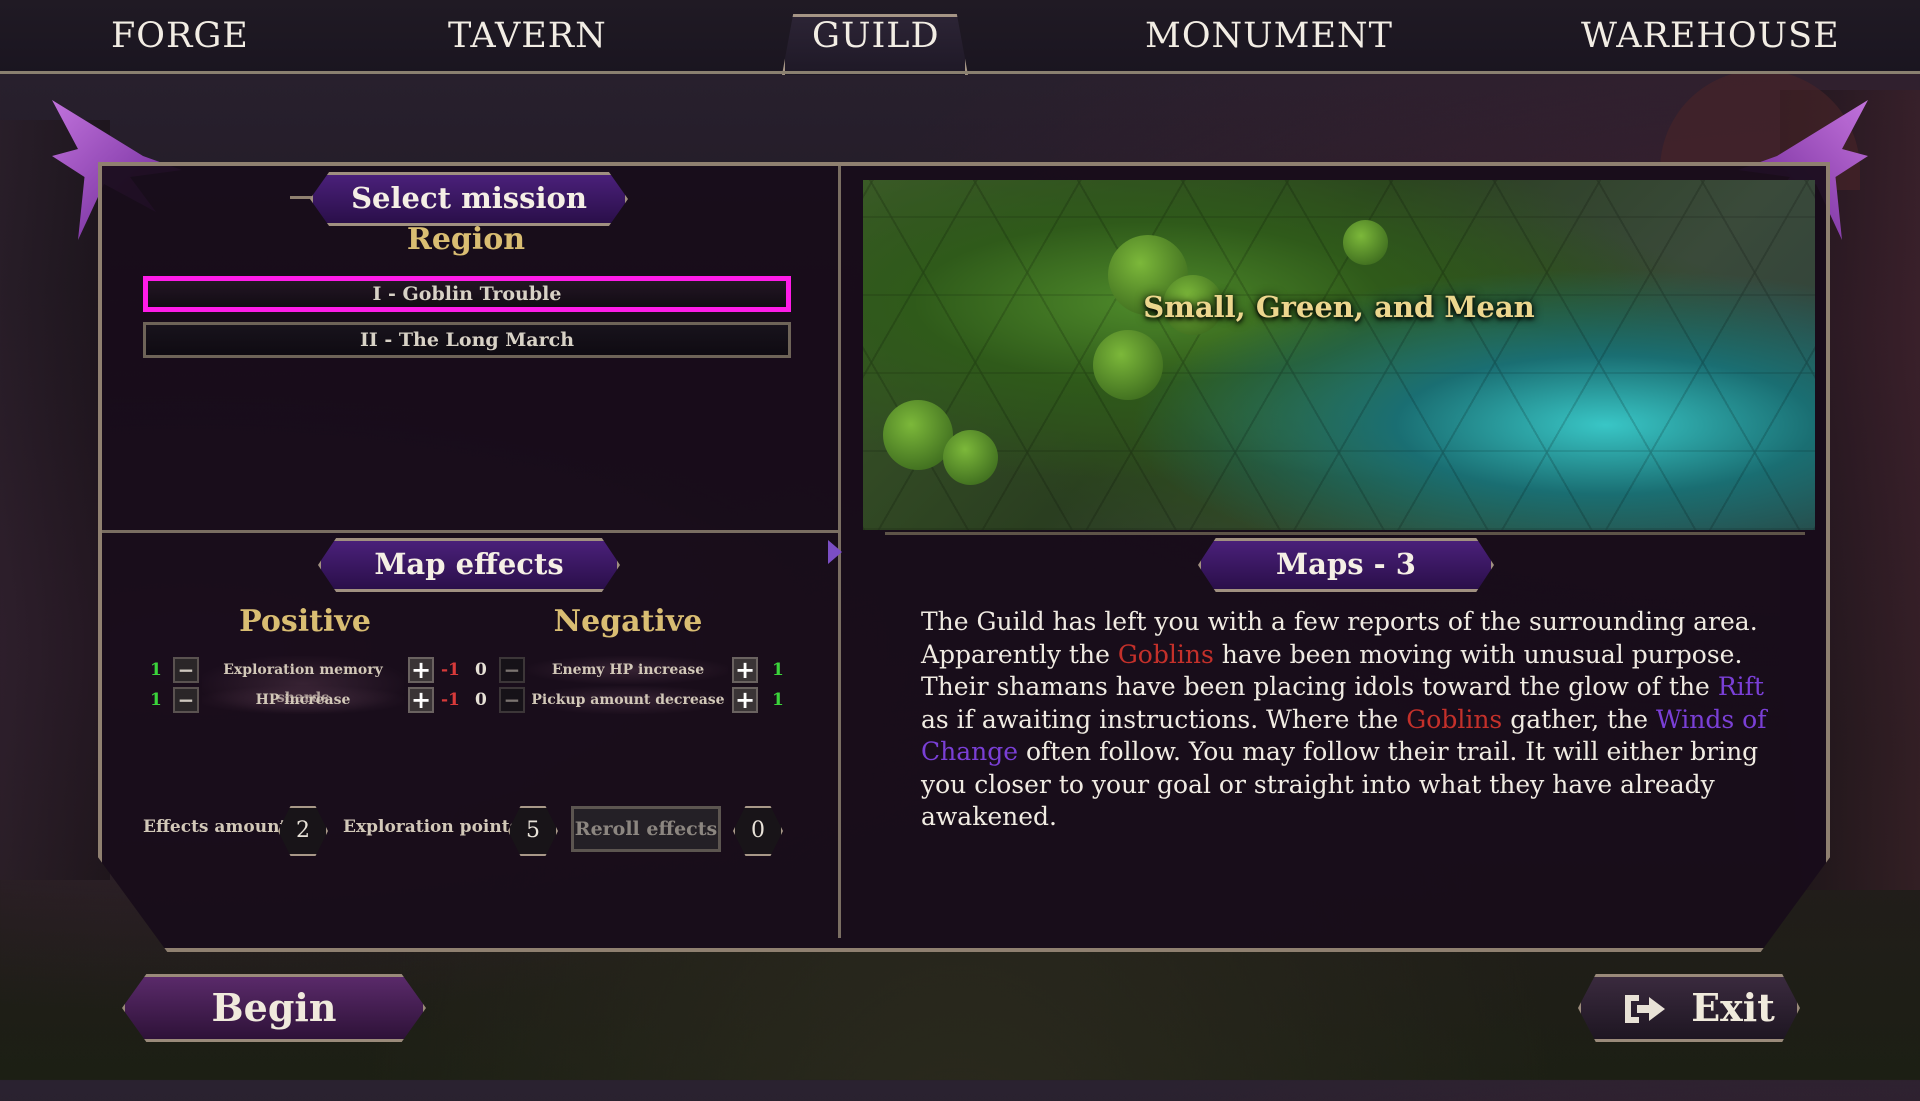 The width and height of the screenshot is (1920, 1101). I want to click on keyword-rift: Rift, so click(1740, 686).